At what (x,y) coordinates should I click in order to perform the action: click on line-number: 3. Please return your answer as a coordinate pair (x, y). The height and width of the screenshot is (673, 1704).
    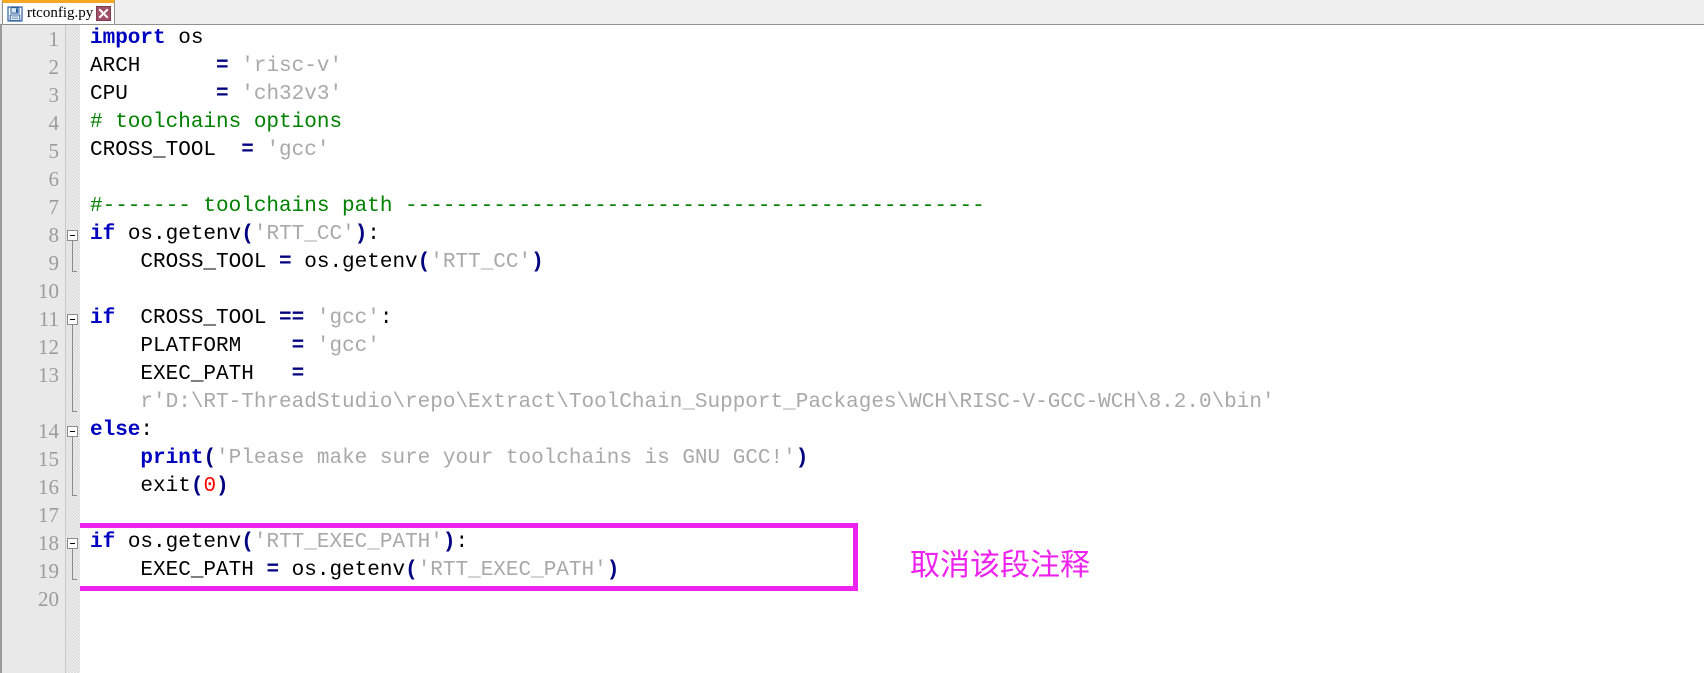
    Looking at the image, I should click on (54, 95).